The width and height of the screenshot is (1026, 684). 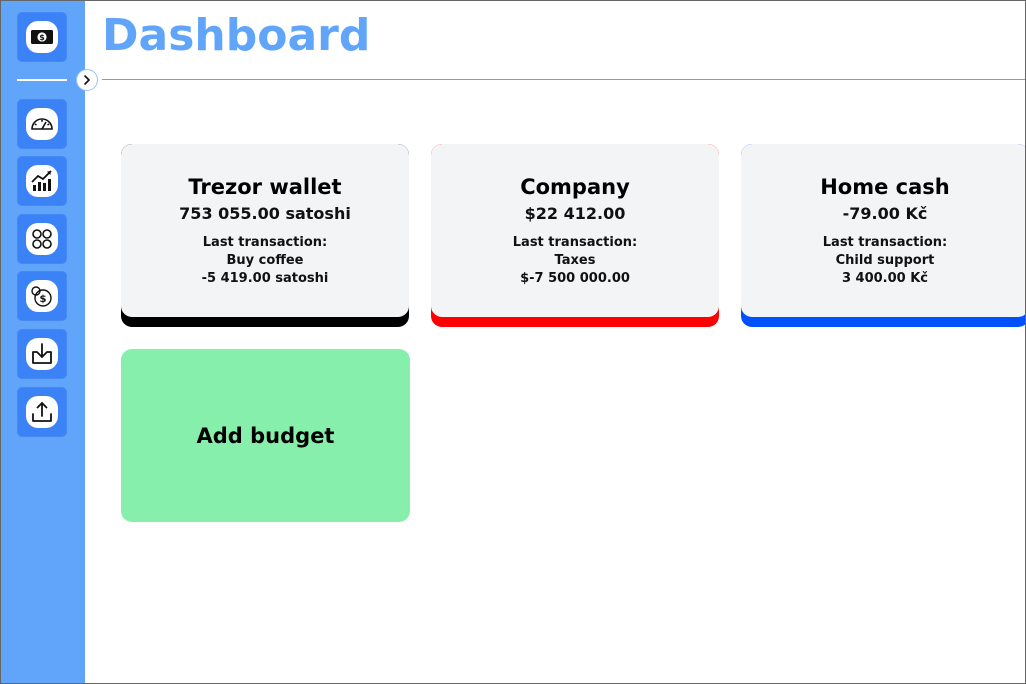 I want to click on sidebar-item-home: $, so click(x=42, y=37).